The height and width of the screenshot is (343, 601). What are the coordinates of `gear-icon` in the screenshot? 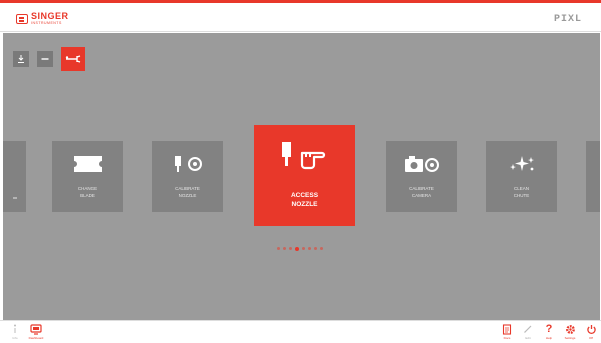 It's located at (570, 329).